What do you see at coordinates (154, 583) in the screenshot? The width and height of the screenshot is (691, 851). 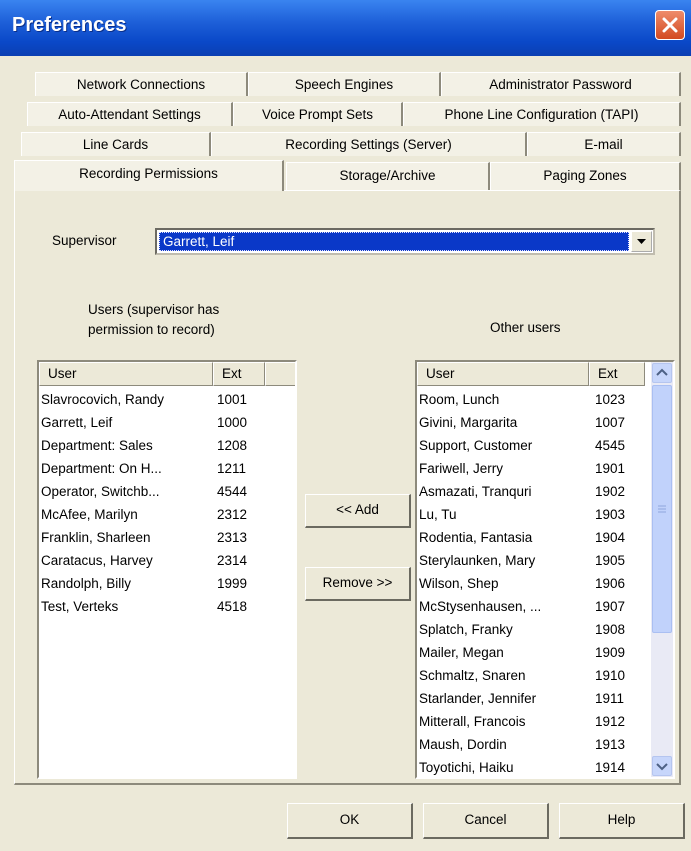 I see `list-row: Randolph, Billy 1999` at bounding box center [154, 583].